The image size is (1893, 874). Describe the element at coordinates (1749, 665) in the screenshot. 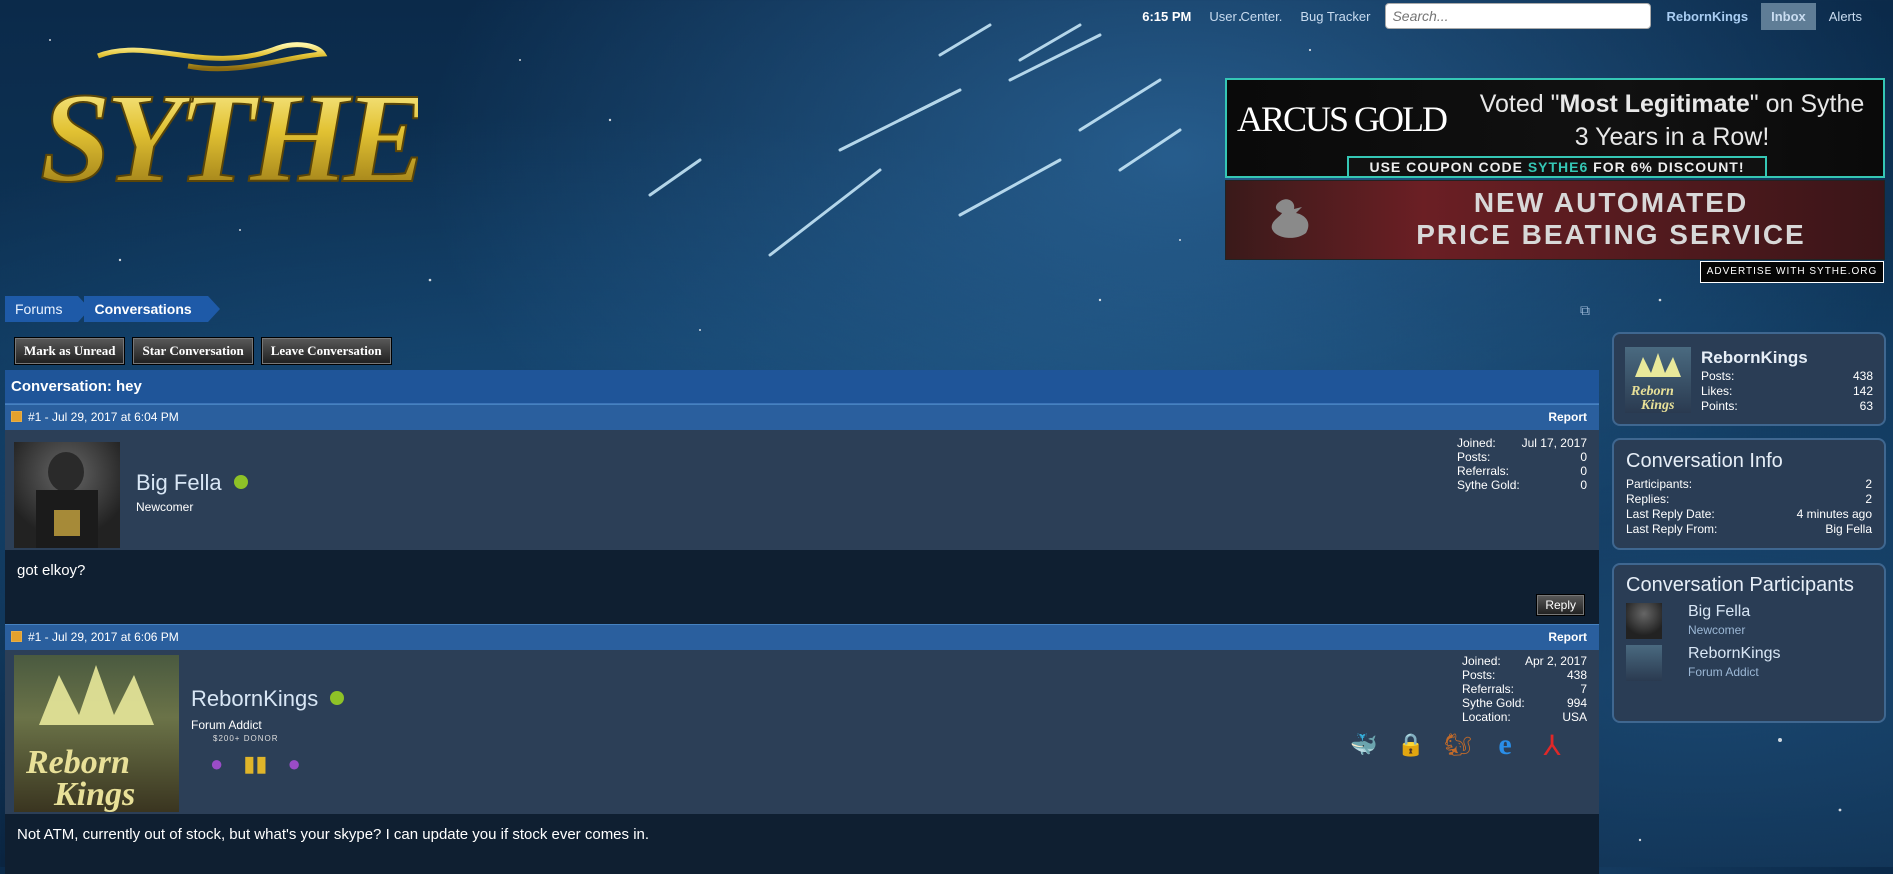

I see `participant-item: RebornKings Forum Addict` at that location.